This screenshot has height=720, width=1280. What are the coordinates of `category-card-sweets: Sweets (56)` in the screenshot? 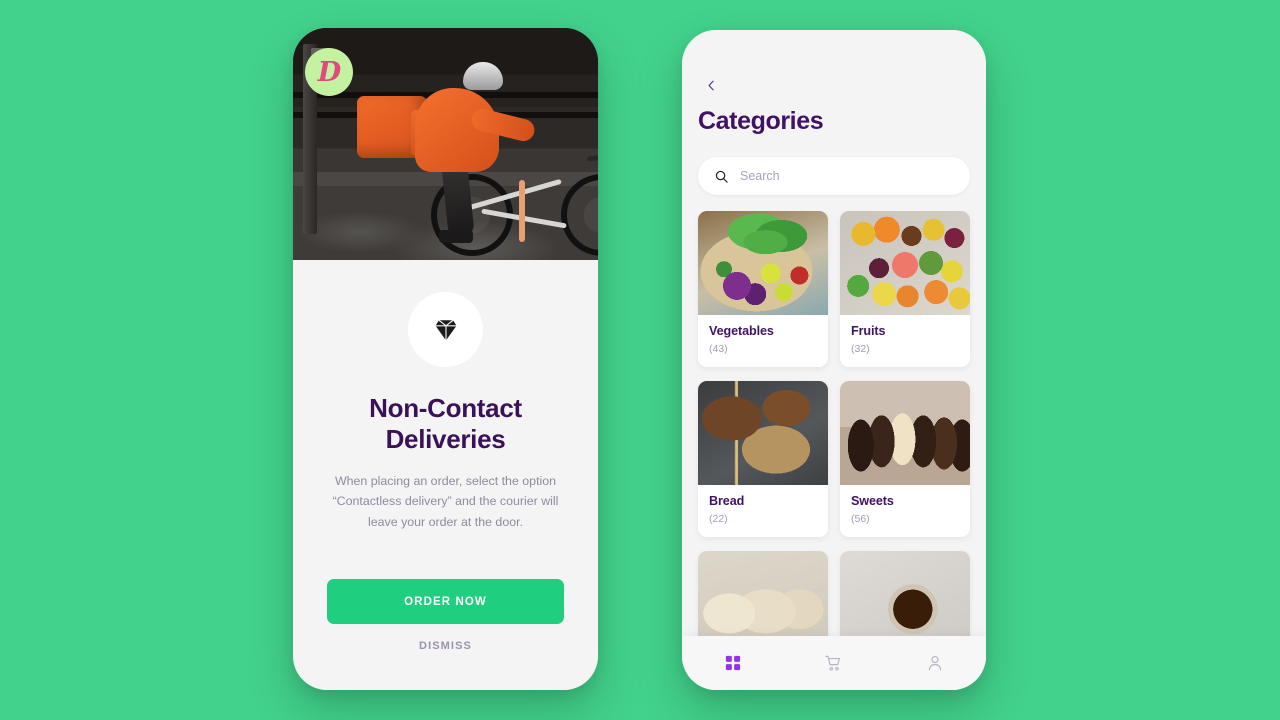 It's located at (905, 459).